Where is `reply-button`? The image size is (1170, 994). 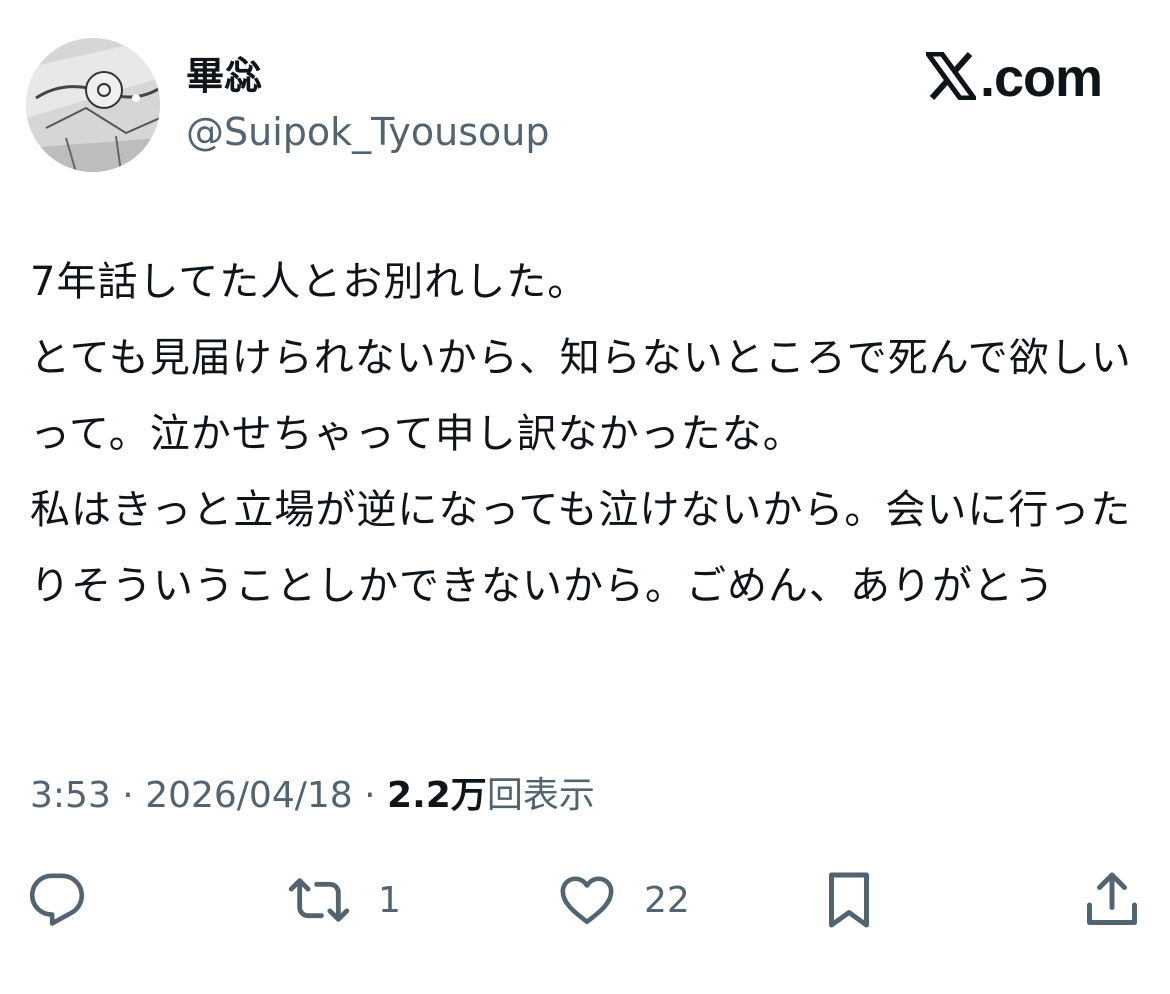
reply-button is located at coordinates (57, 900).